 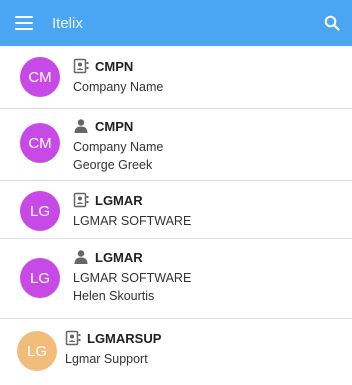 What do you see at coordinates (106, 359) in the screenshot?
I see `company-name: Lgmar Support` at bounding box center [106, 359].